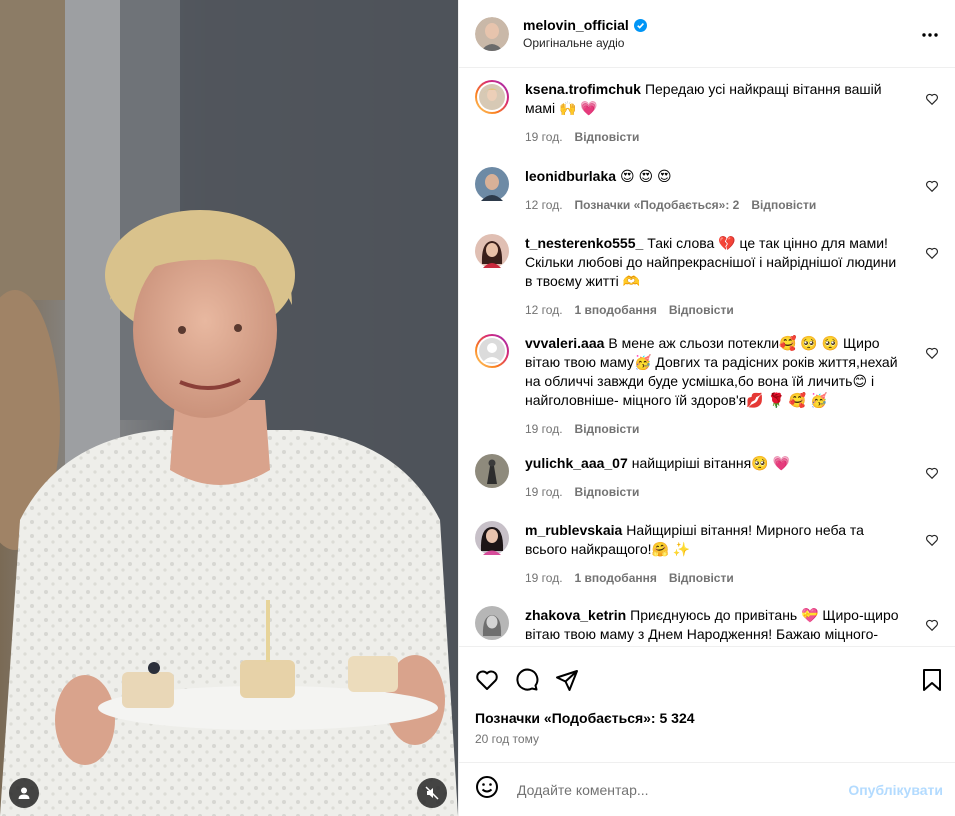 This screenshot has width=955, height=816. Describe the element at coordinates (657, 205) in the screenshot. I see `comment-likes: Позначки «Подобається»: 2` at that location.